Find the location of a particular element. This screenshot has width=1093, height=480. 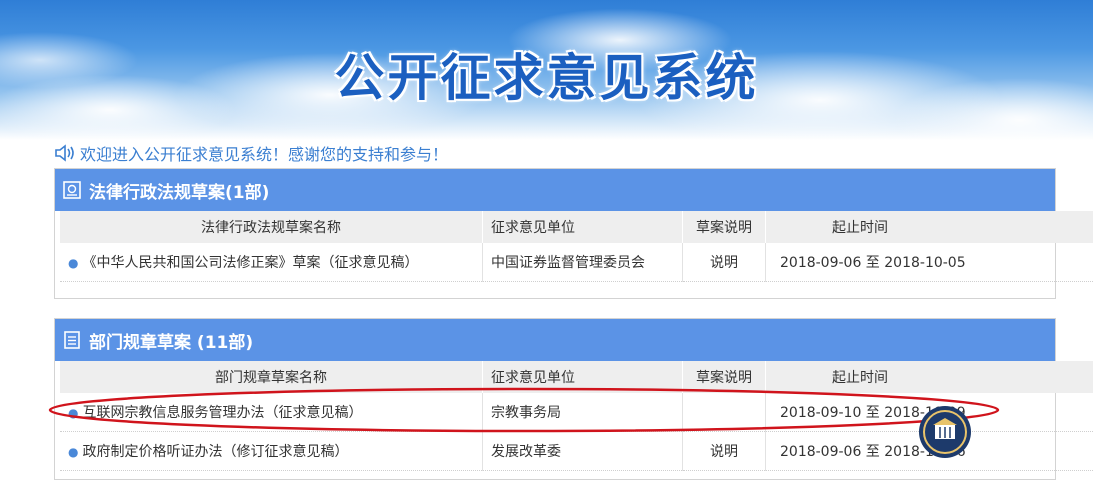

draft-period: 2018-09-06 至 2018-10-05 is located at coordinates (929, 262).